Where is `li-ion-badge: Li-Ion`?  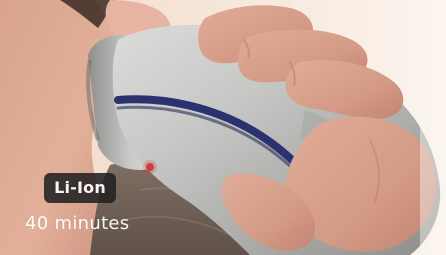 li-ion-badge: Li-Ion is located at coordinates (80, 188).